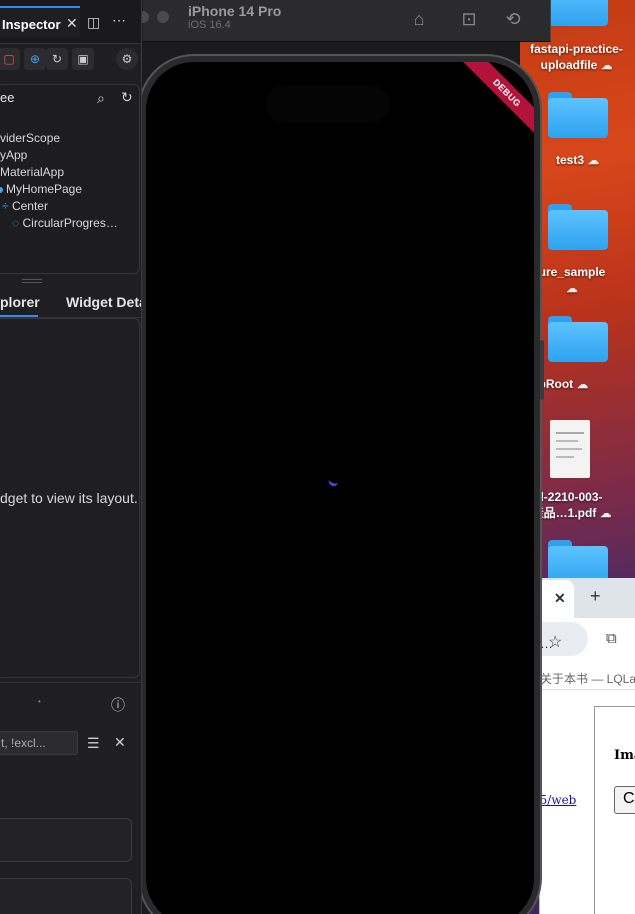 This screenshot has width=635, height=914. Describe the element at coordinates (5, 206) in the screenshot. I see `center-icon: ÷` at that location.